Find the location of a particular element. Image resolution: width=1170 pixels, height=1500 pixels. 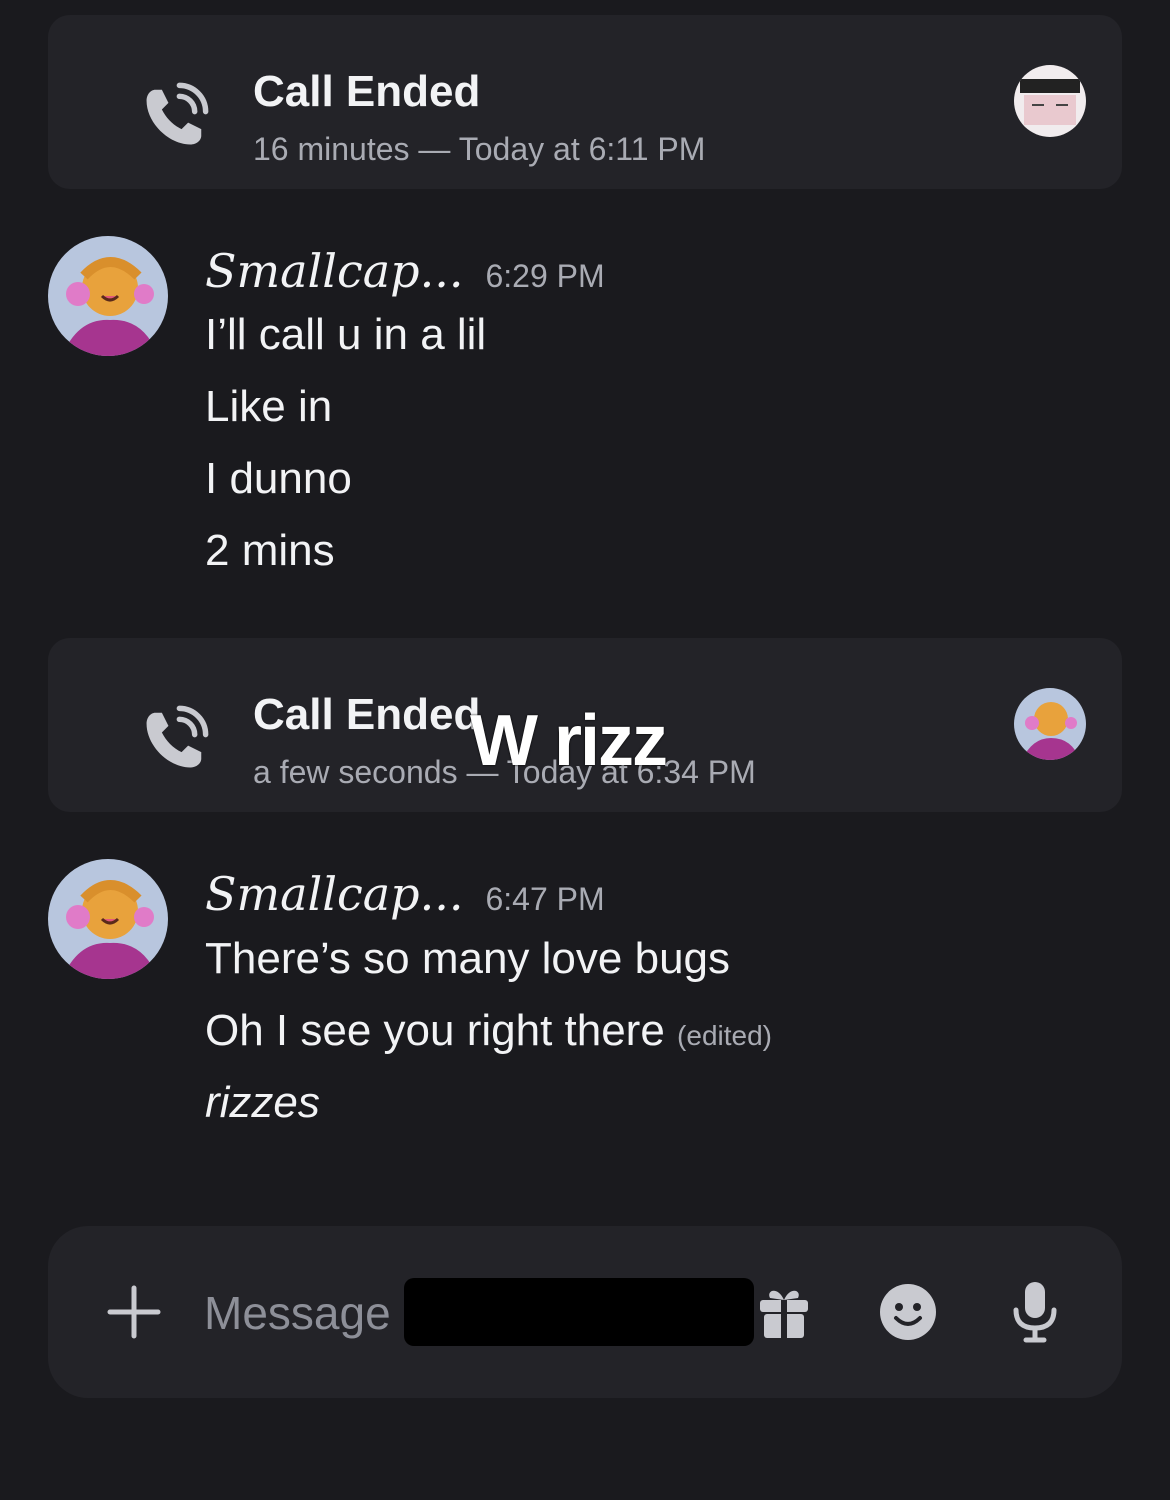

message-text-edited: Oh I see you right there (edited) is located at coordinates (488, 1031).